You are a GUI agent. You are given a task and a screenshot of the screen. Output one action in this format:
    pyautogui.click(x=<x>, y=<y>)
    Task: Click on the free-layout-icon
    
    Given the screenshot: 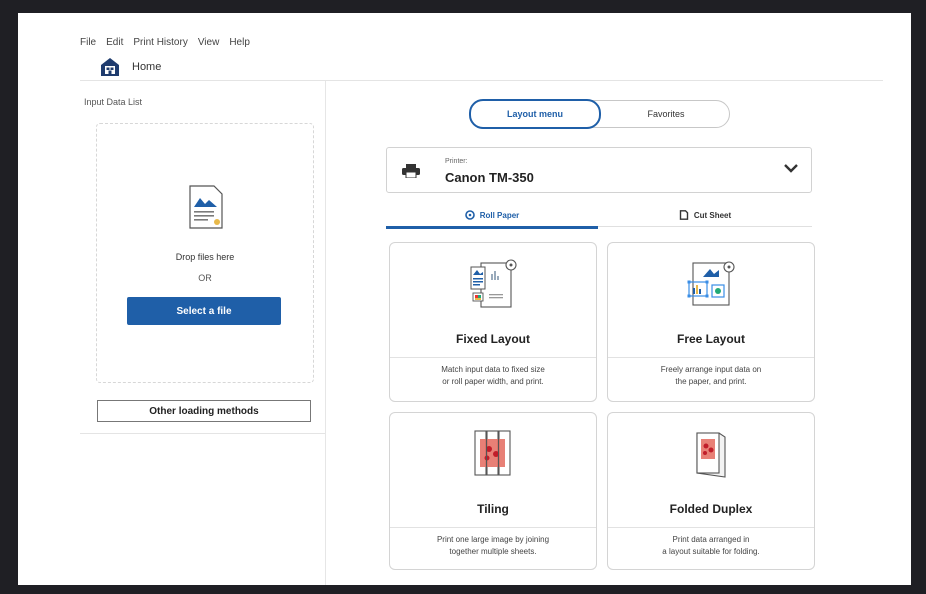 What is the action you would take?
    pyautogui.click(x=711, y=283)
    